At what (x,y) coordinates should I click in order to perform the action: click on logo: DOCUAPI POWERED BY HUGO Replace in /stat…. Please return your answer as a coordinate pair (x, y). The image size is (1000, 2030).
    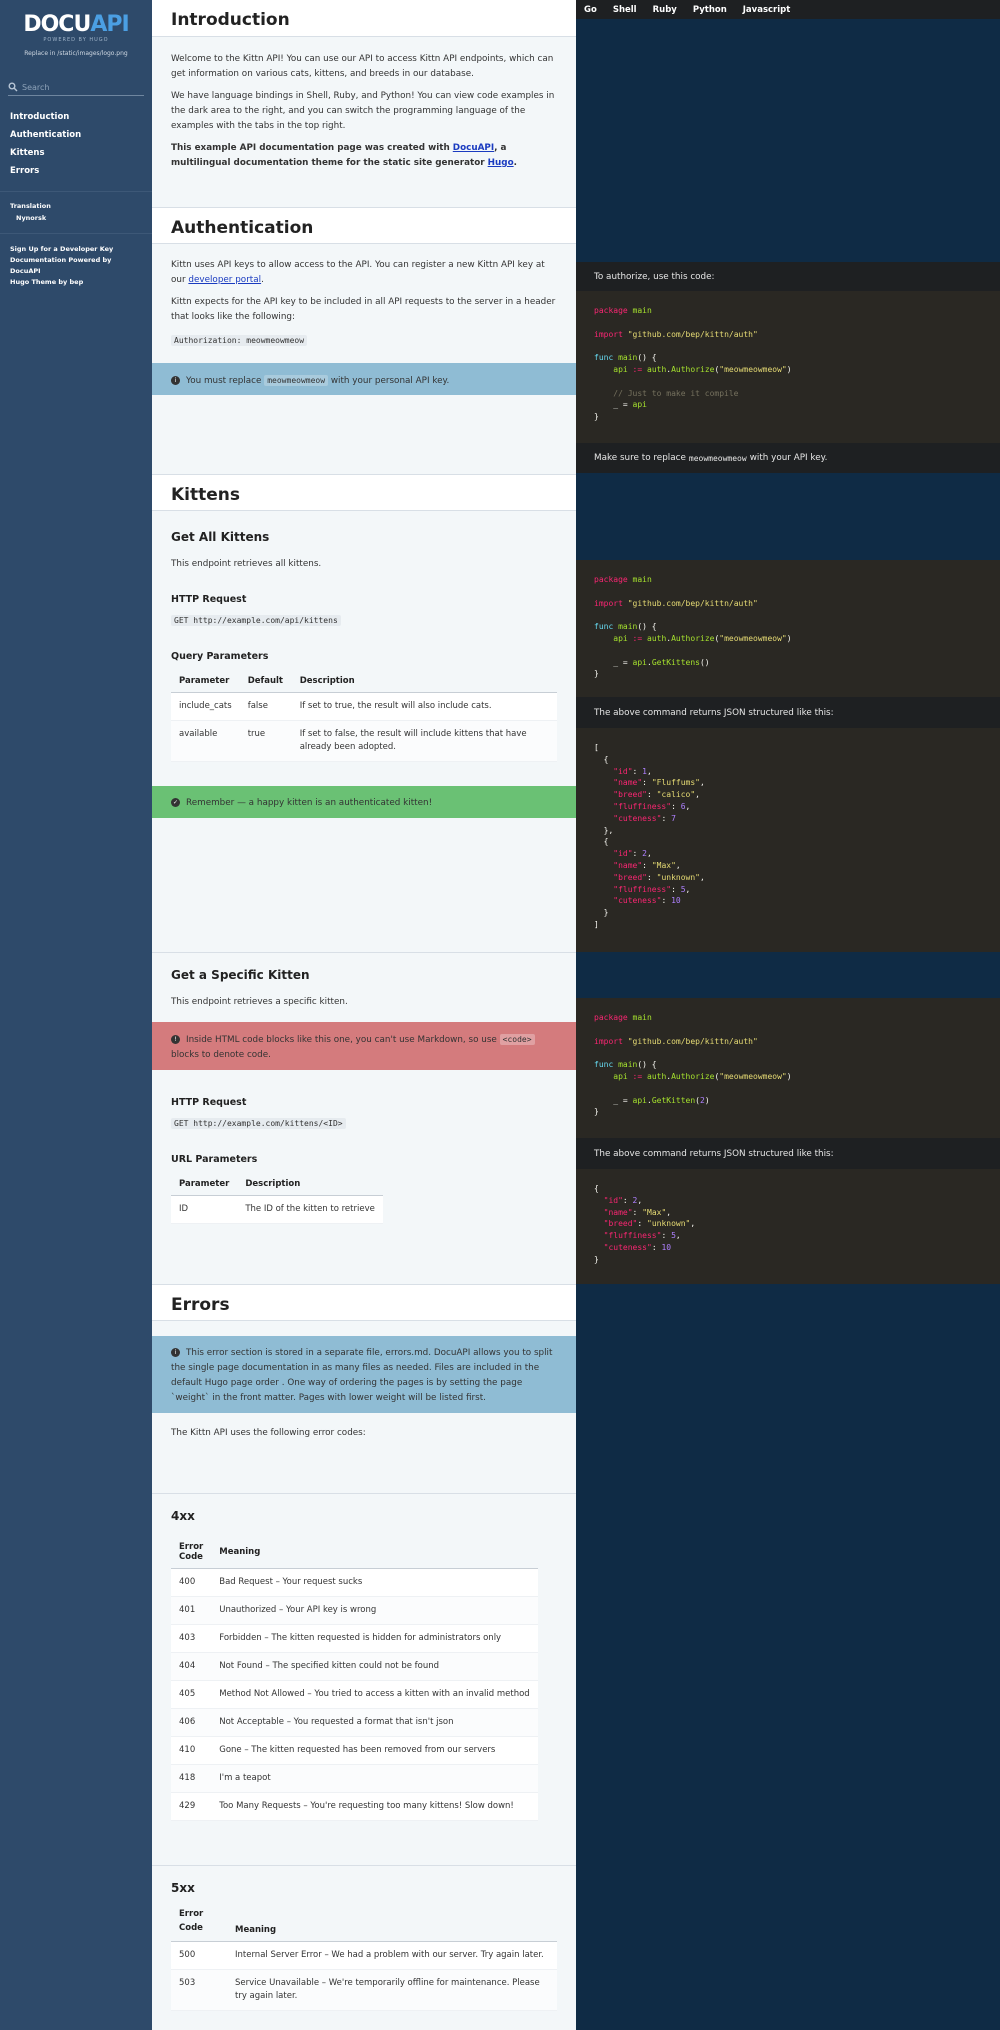
    Looking at the image, I should click on (76, 36).